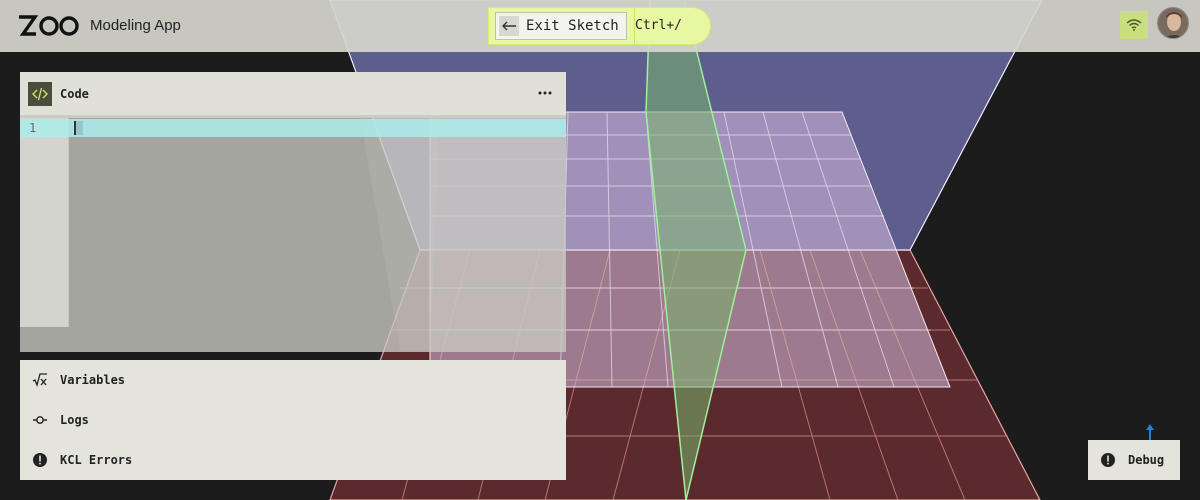 The image size is (1200, 500). Describe the element at coordinates (39, 380) in the screenshot. I see `sqrt-x-icon` at that location.